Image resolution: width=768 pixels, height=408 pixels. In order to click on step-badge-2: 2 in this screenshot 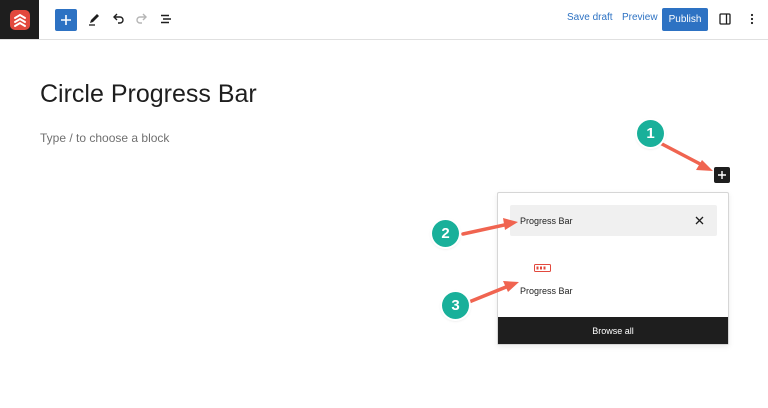, I will do `click(445, 233)`.